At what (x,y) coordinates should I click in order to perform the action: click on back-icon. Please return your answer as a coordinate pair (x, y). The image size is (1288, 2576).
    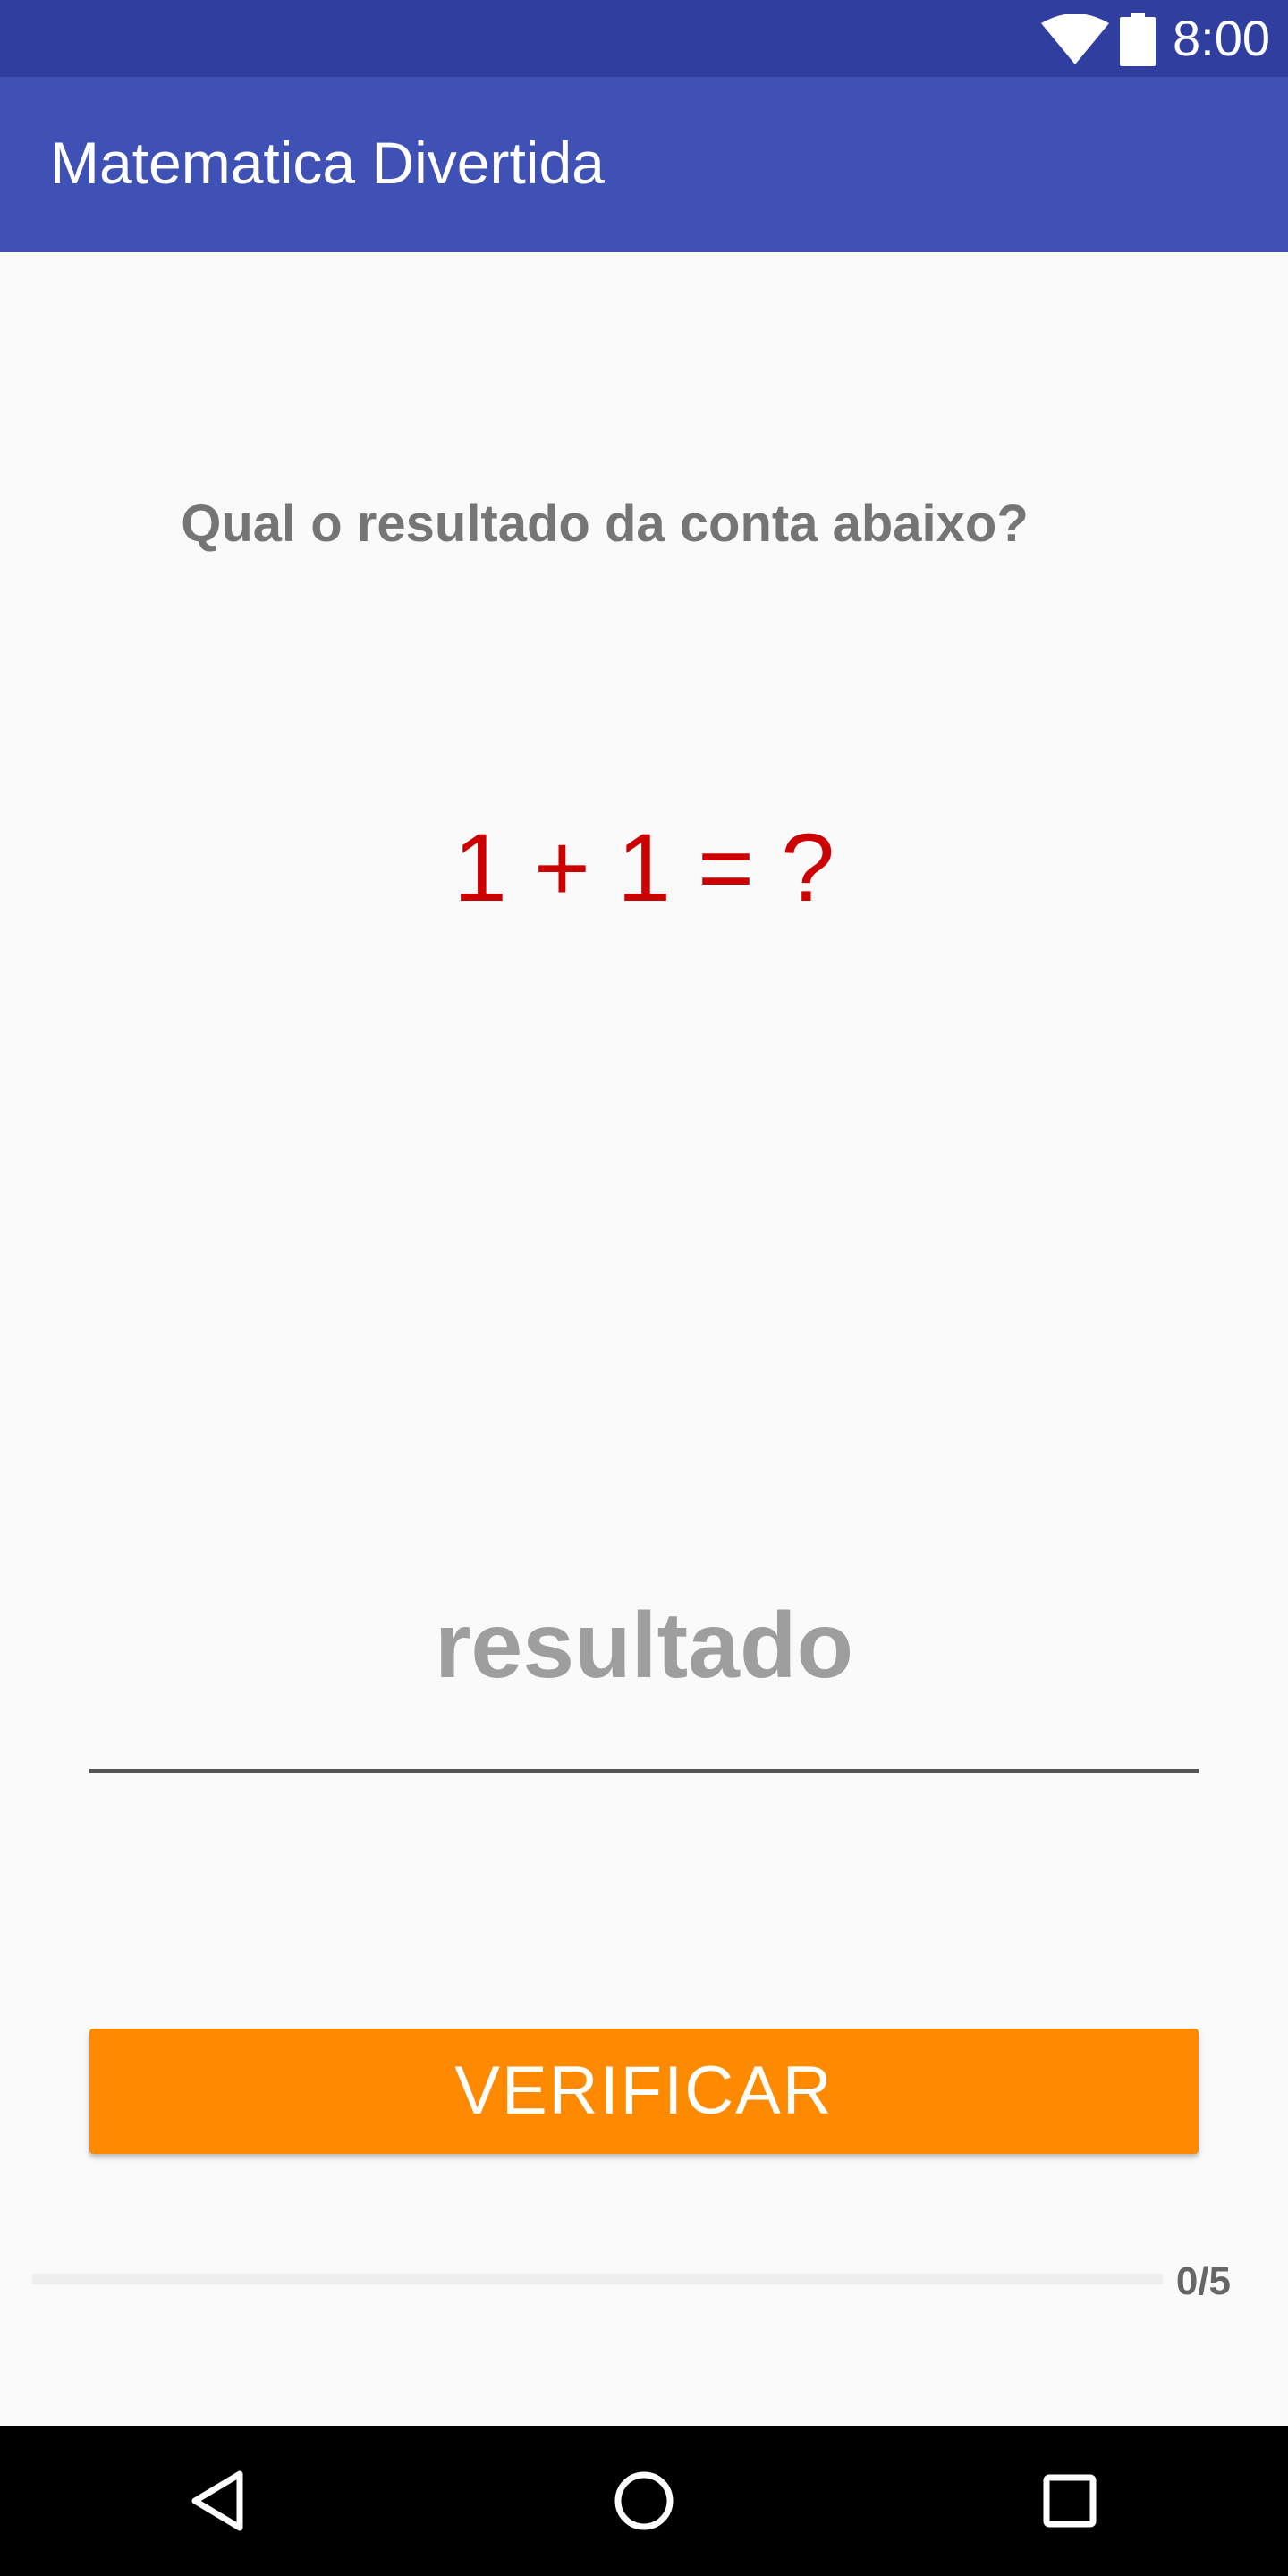
    Looking at the image, I should click on (220, 2501).